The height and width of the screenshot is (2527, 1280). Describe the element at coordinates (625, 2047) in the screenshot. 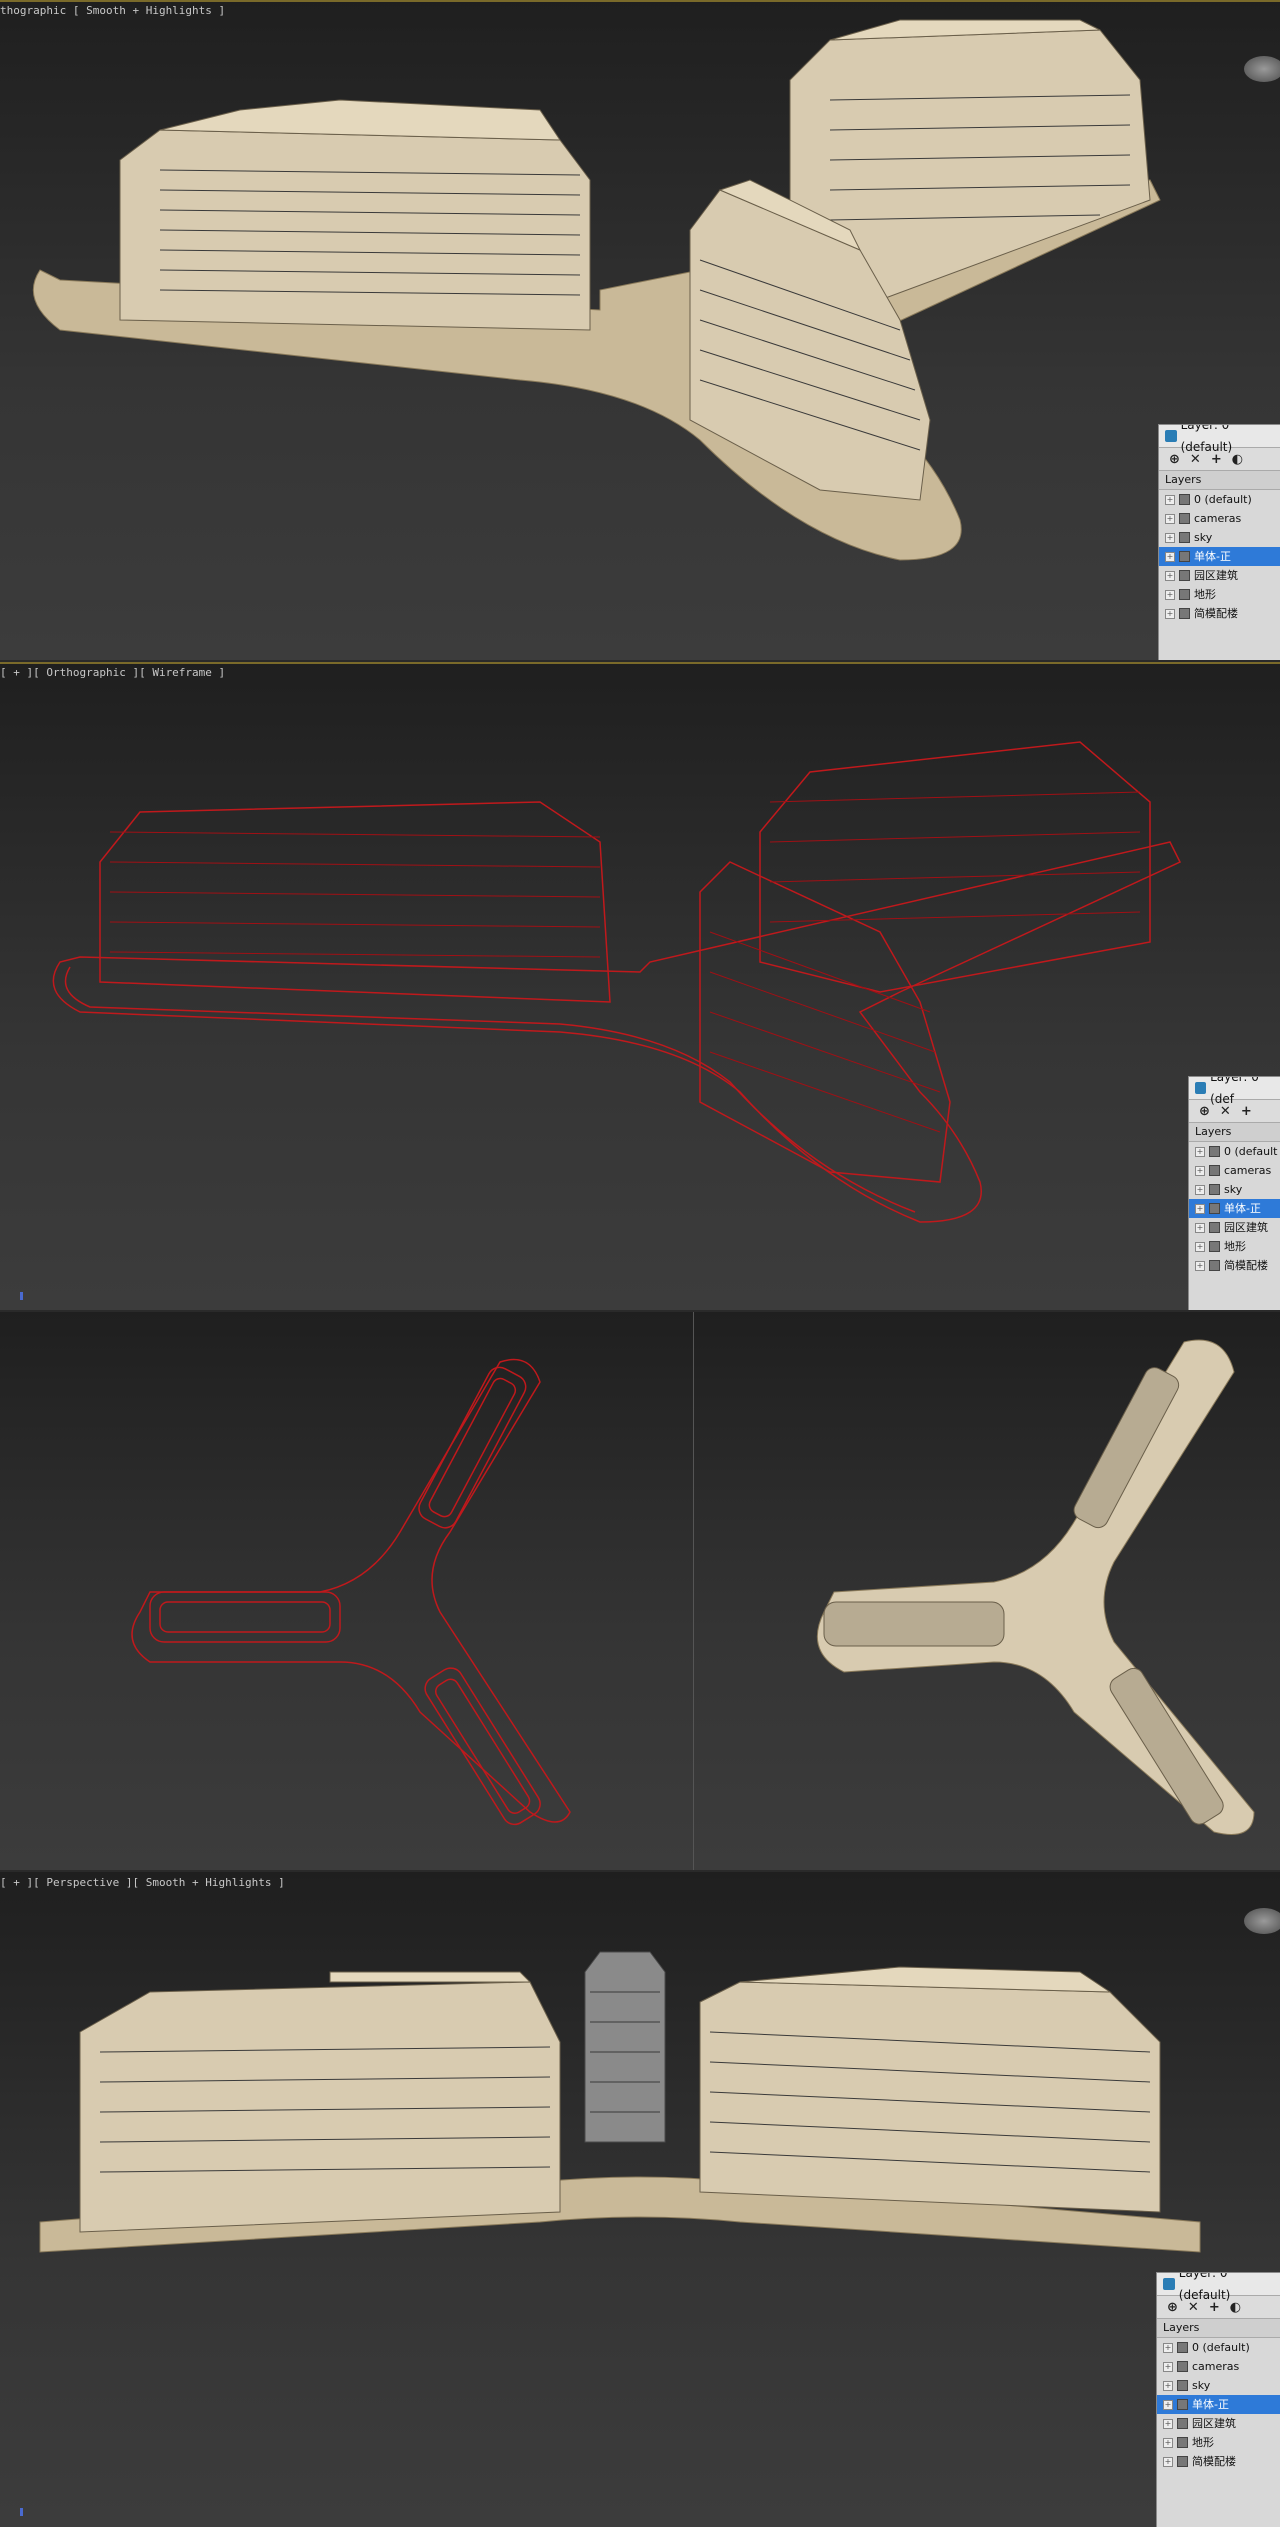

I see `building-center-tower` at that location.